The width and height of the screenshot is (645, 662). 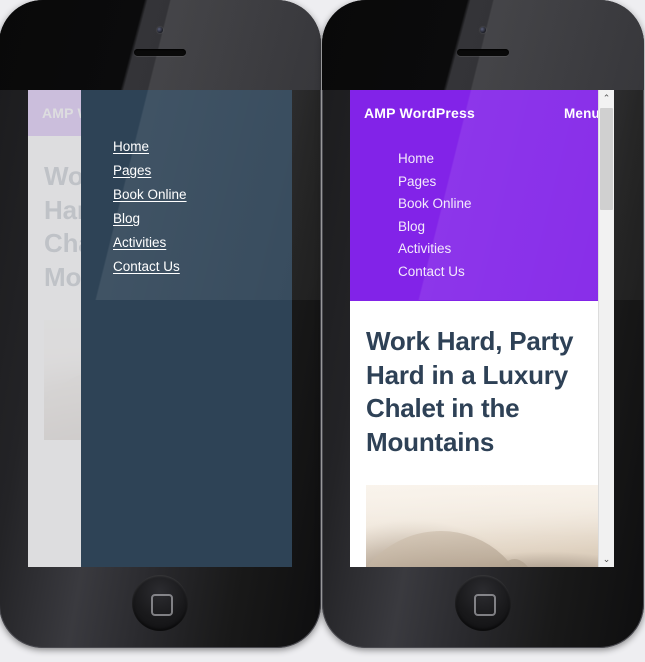 I want to click on drawer-nav-item-home: Home, so click(x=202, y=147).